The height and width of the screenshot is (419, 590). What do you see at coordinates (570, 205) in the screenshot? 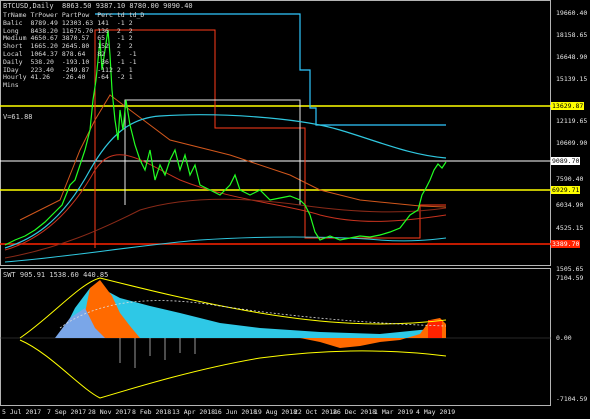
I see `price-axis-label: 6034.90` at bounding box center [570, 205].